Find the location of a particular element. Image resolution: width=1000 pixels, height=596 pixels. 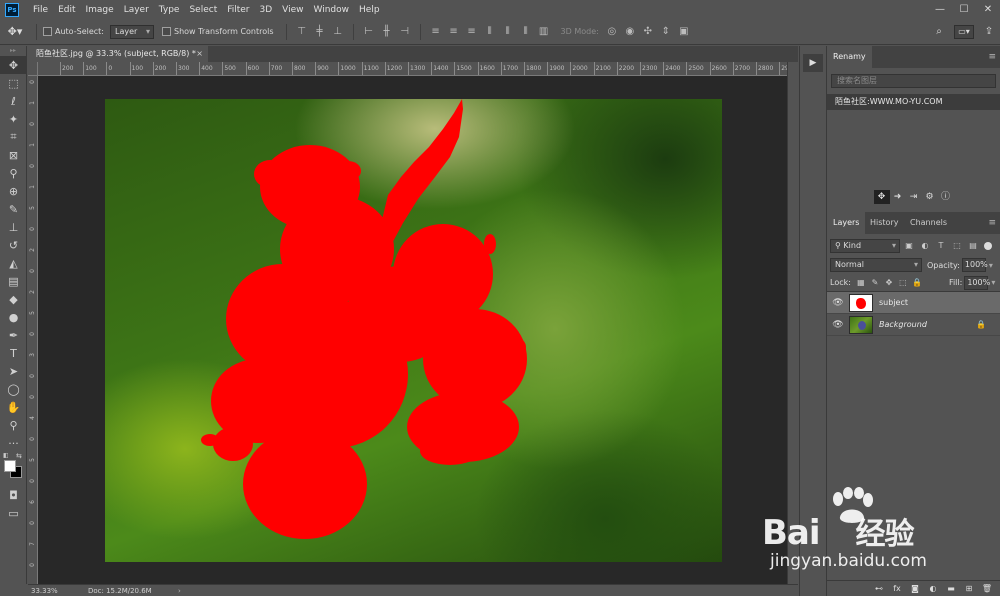

brush-tool-icon: ✎ is located at coordinates (13, 209).